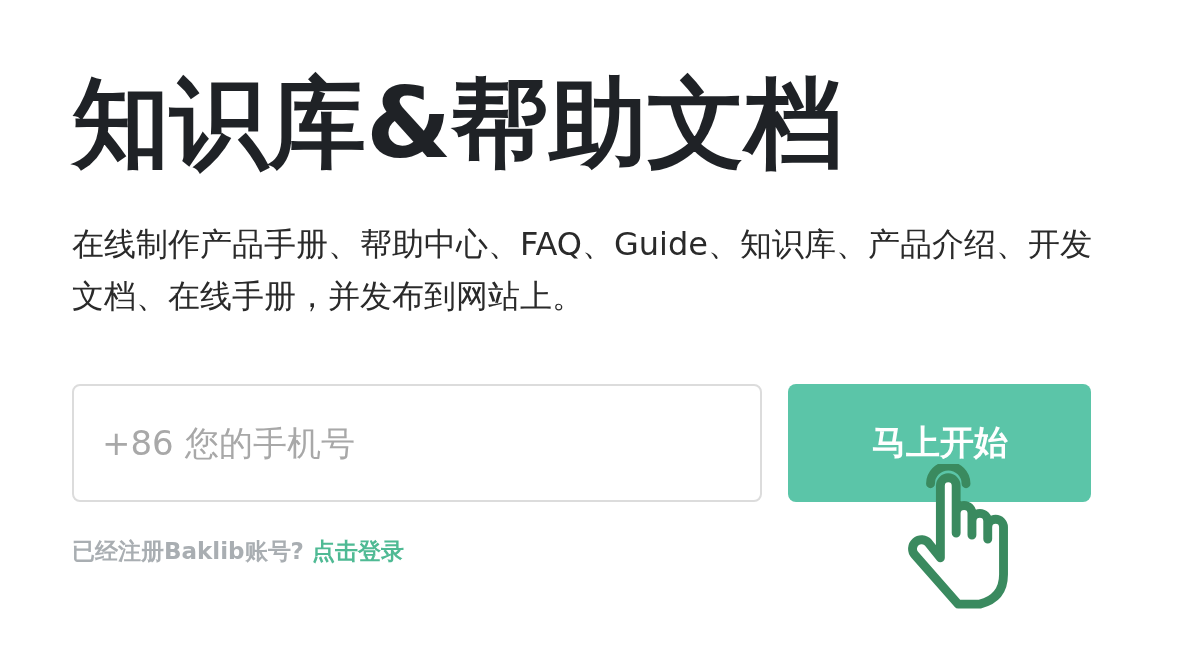  Describe the element at coordinates (188, 551) in the screenshot. I see `login-prompt-text: 已经注册Baklib账号?` at that location.